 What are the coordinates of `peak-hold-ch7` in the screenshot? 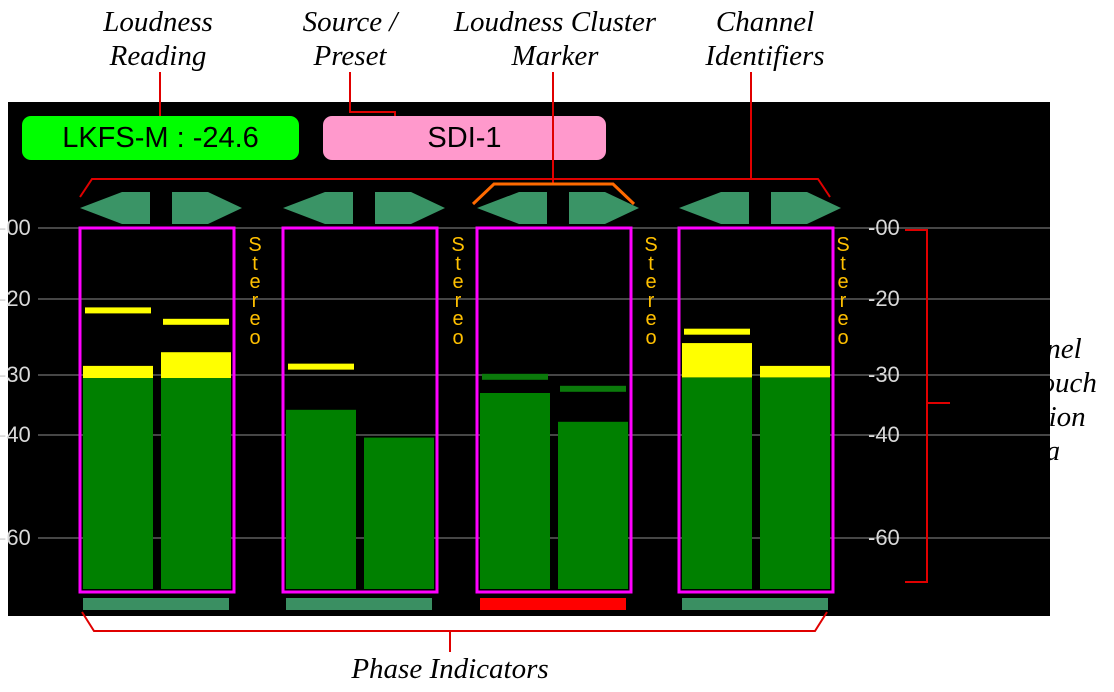 It's located at (717, 331).